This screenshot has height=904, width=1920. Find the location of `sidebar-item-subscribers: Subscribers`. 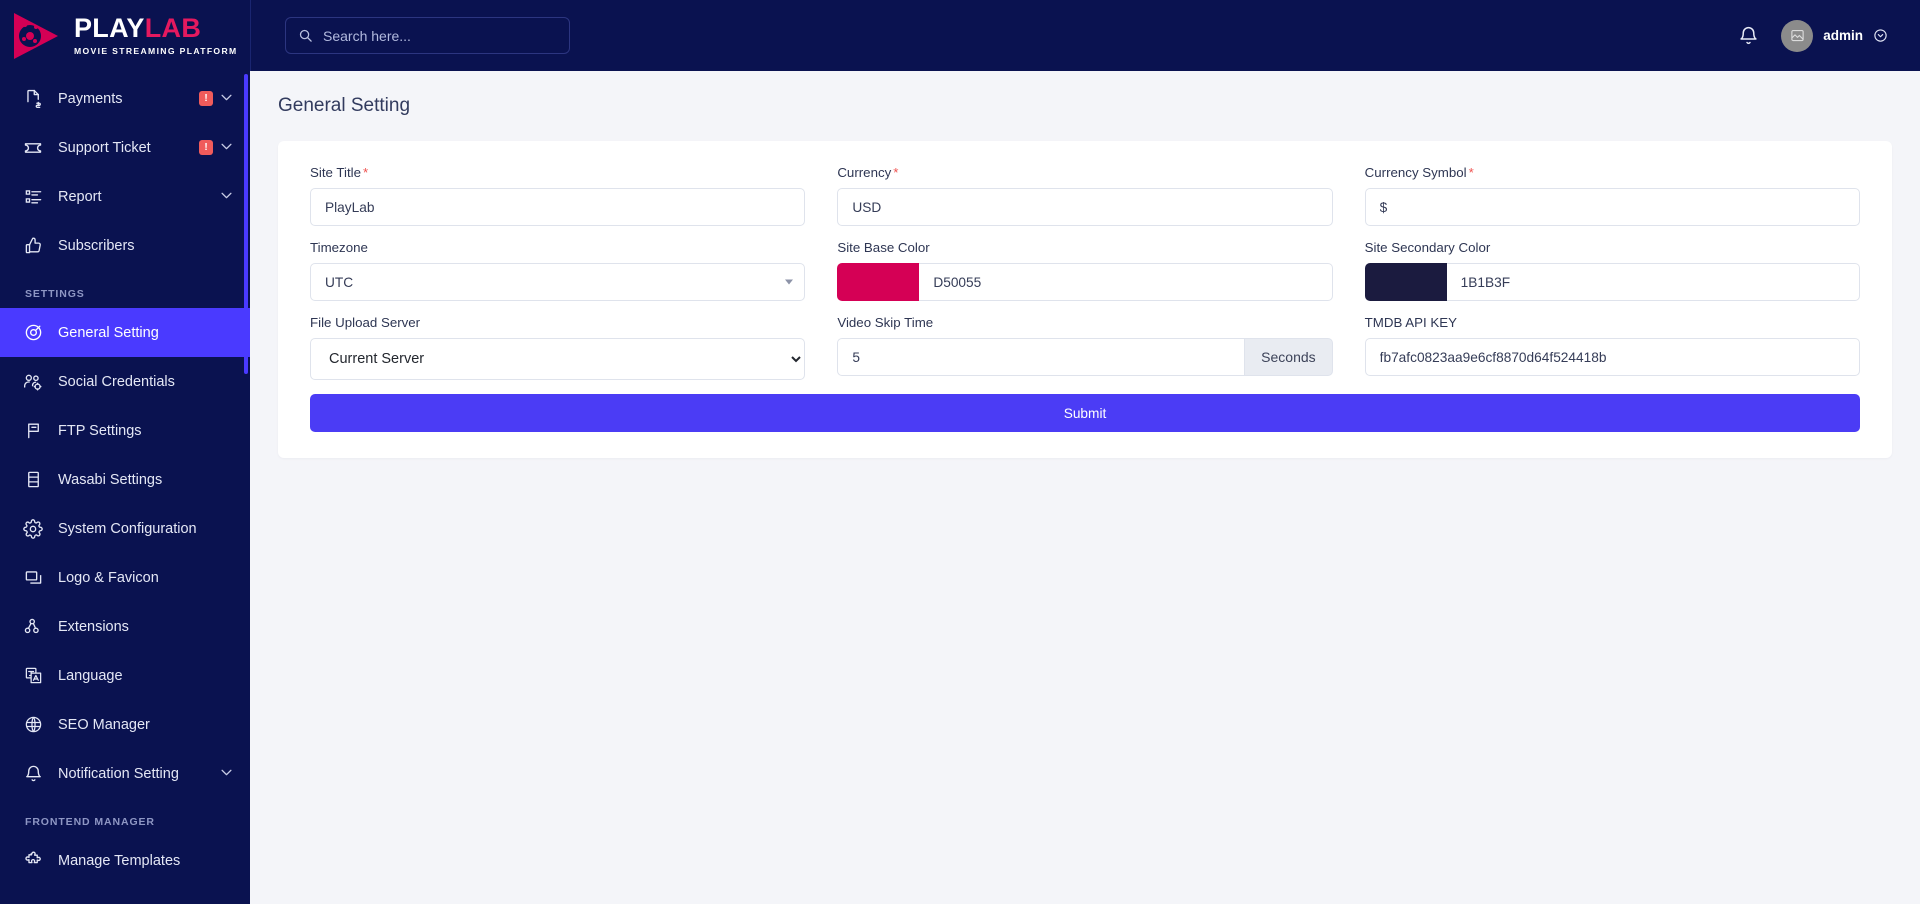

sidebar-item-subscribers: Subscribers is located at coordinates (125, 245).